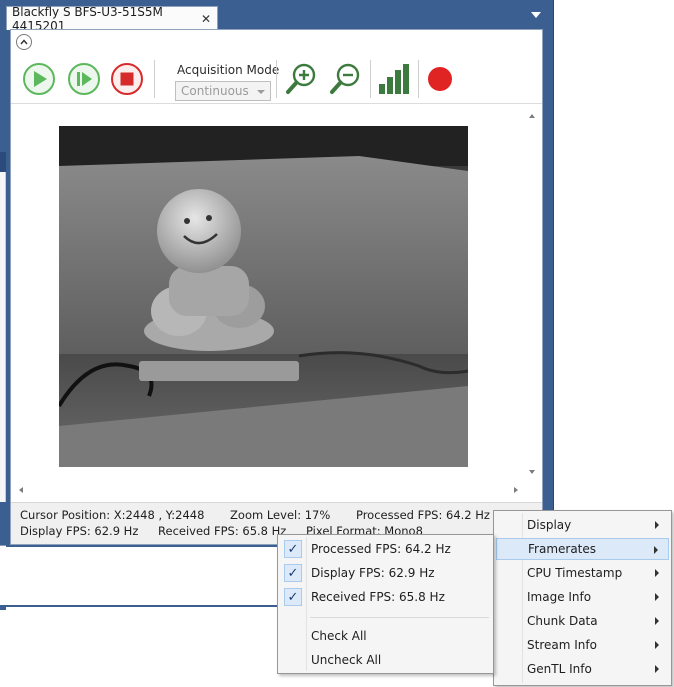  What do you see at coordinates (206, 19) in the screenshot?
I see `close-icon: ✕` at bounding box center [206, 19].